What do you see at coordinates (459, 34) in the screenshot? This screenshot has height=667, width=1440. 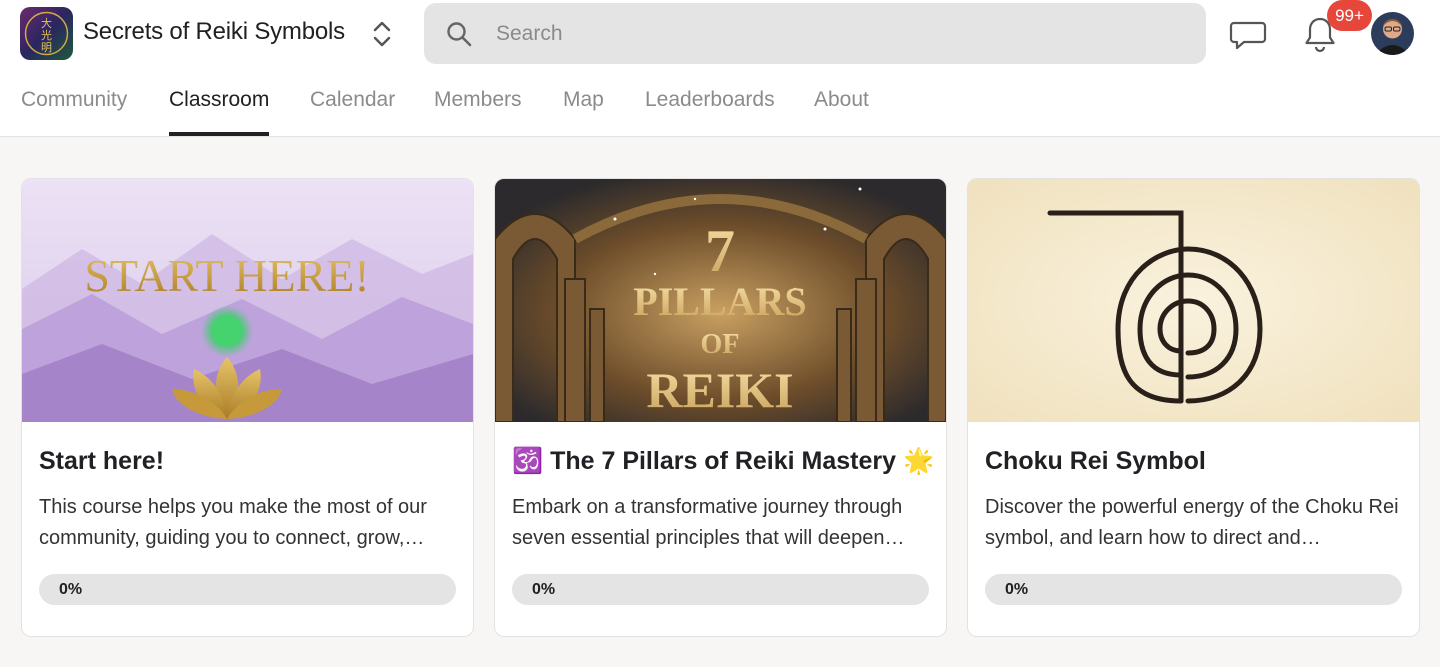 I see `search-icon` at bounding box center [459, 34].